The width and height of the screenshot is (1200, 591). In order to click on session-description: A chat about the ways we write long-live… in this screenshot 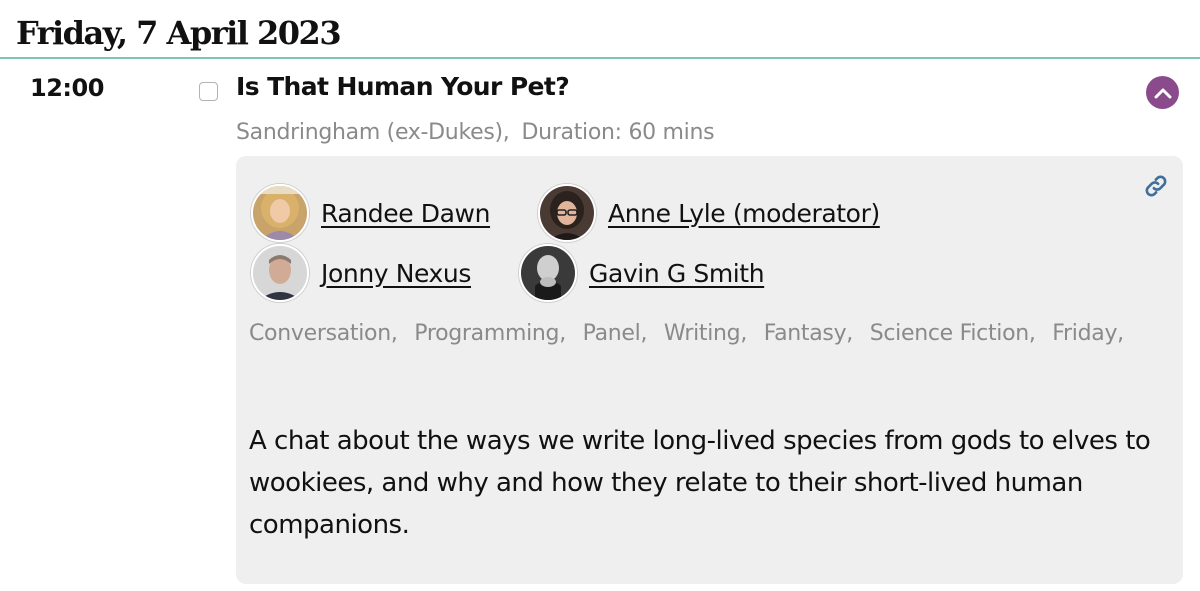, I will do `click(700, 483)`.